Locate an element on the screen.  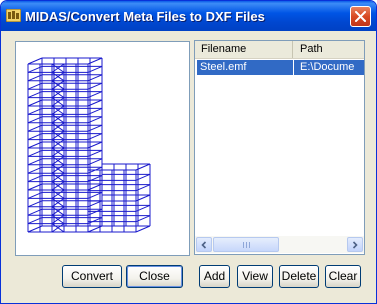
horizontal-scrollbar is located at coordinates (279, 244).